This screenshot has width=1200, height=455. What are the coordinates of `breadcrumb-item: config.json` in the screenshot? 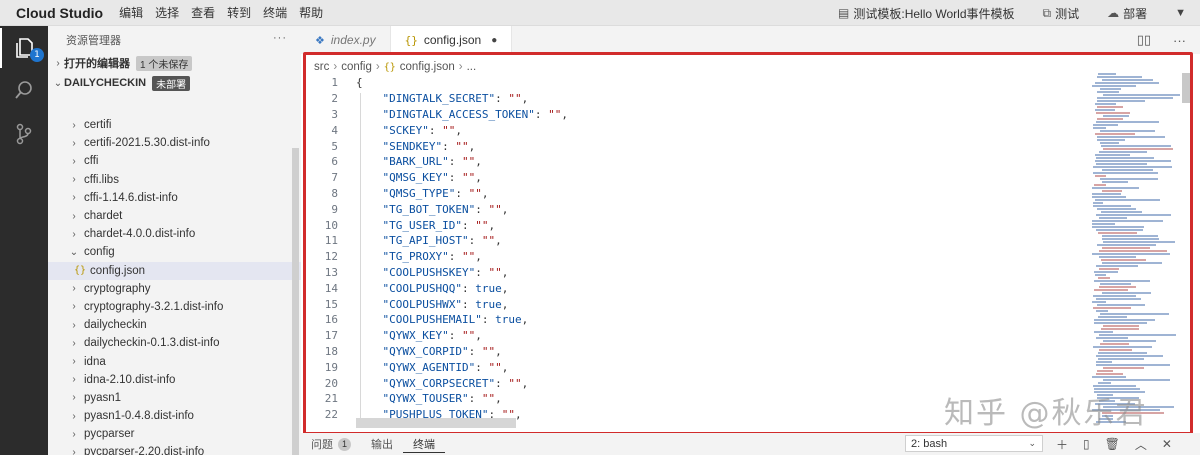 It's located at (427, 67).